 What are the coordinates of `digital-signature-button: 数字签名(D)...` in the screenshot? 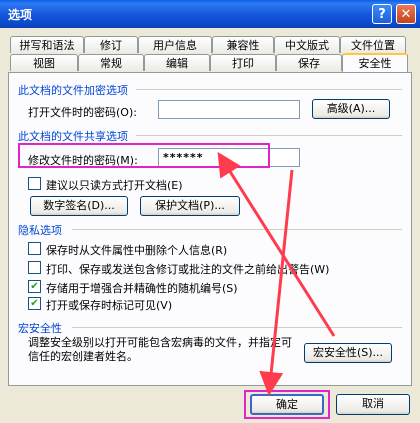 It's located at (79, 206).